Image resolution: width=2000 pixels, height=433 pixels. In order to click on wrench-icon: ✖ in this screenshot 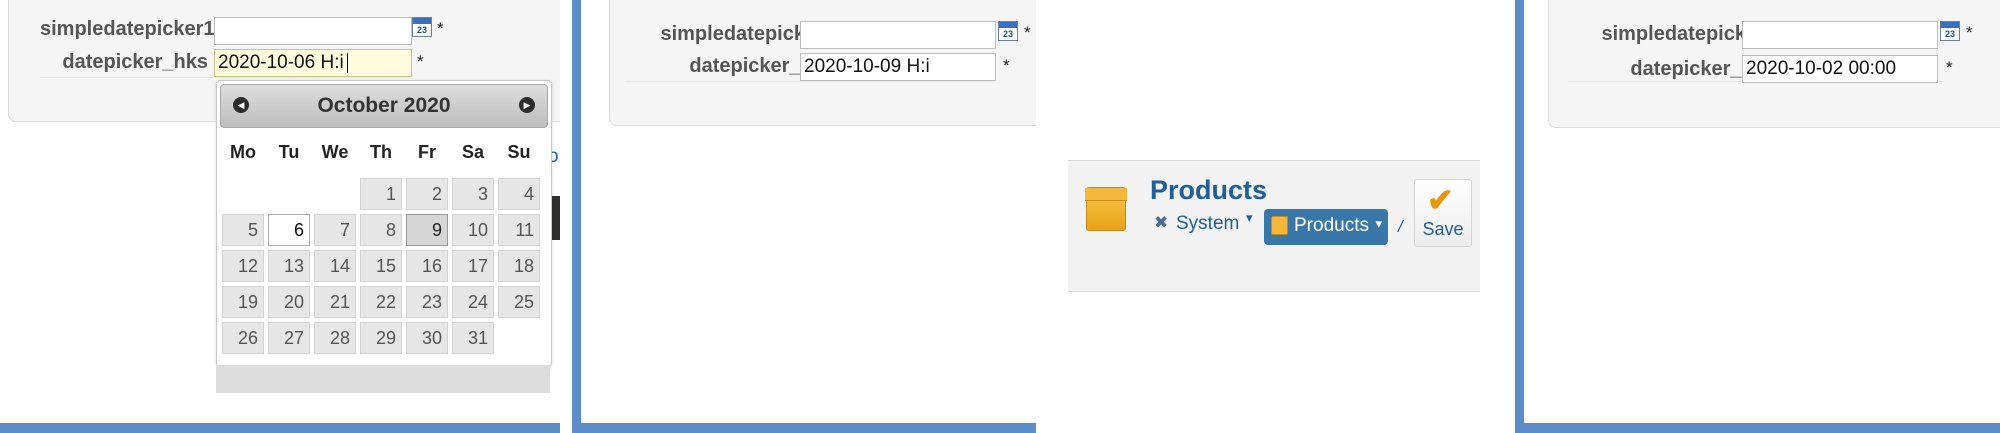, I will do `click(1161, 222)`.